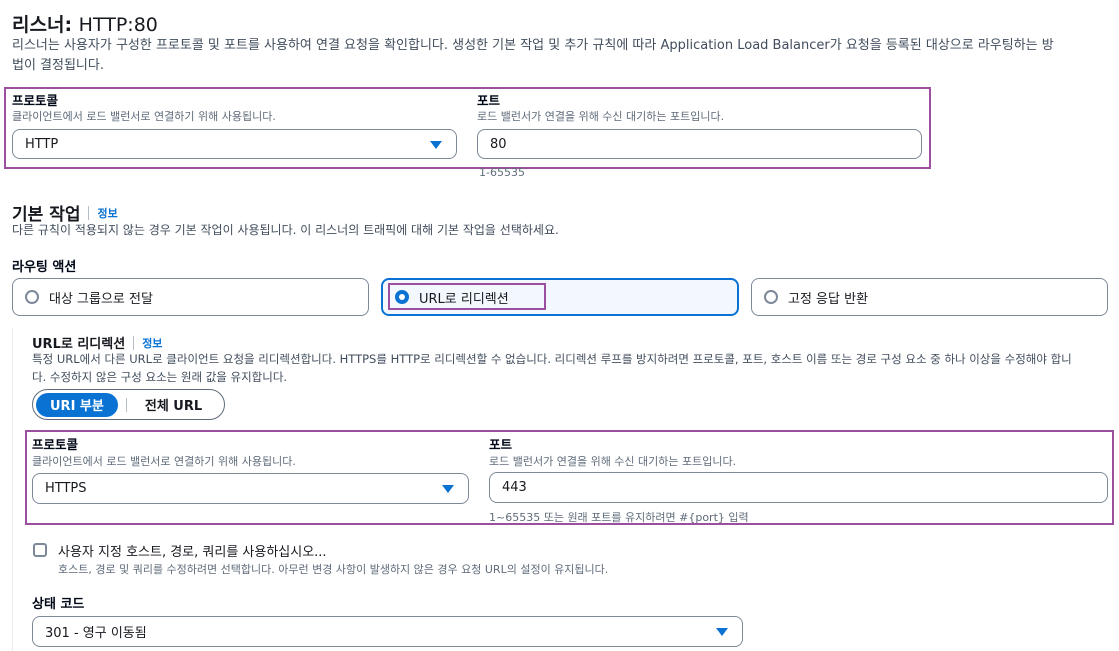 Image resolution: width=1119 pixels, height=651 pixels. What do you see at coordinates (828, 299) in the screenshot?
I see `radio-fixed-label: 고정 응답 반환` at bounding box center [828, 299].